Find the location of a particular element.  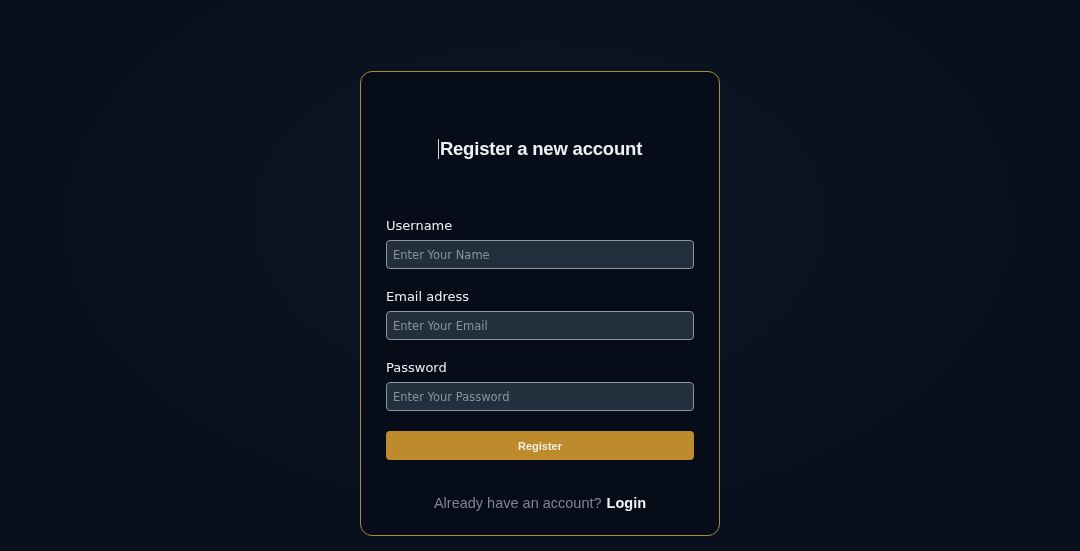

input-field: Enter Your Name is located at coordinates (540, 254).